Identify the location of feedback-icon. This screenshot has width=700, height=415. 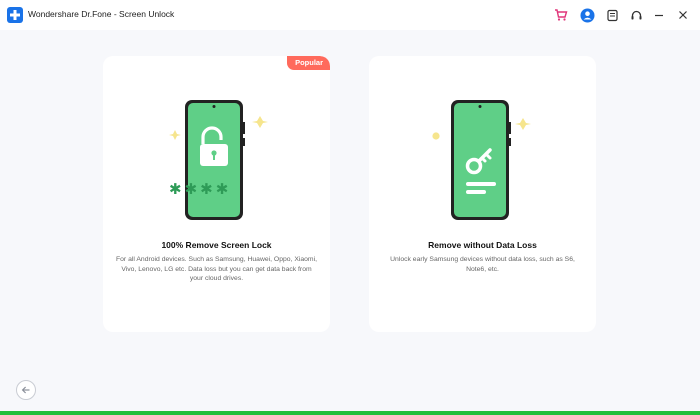
(612, 15).